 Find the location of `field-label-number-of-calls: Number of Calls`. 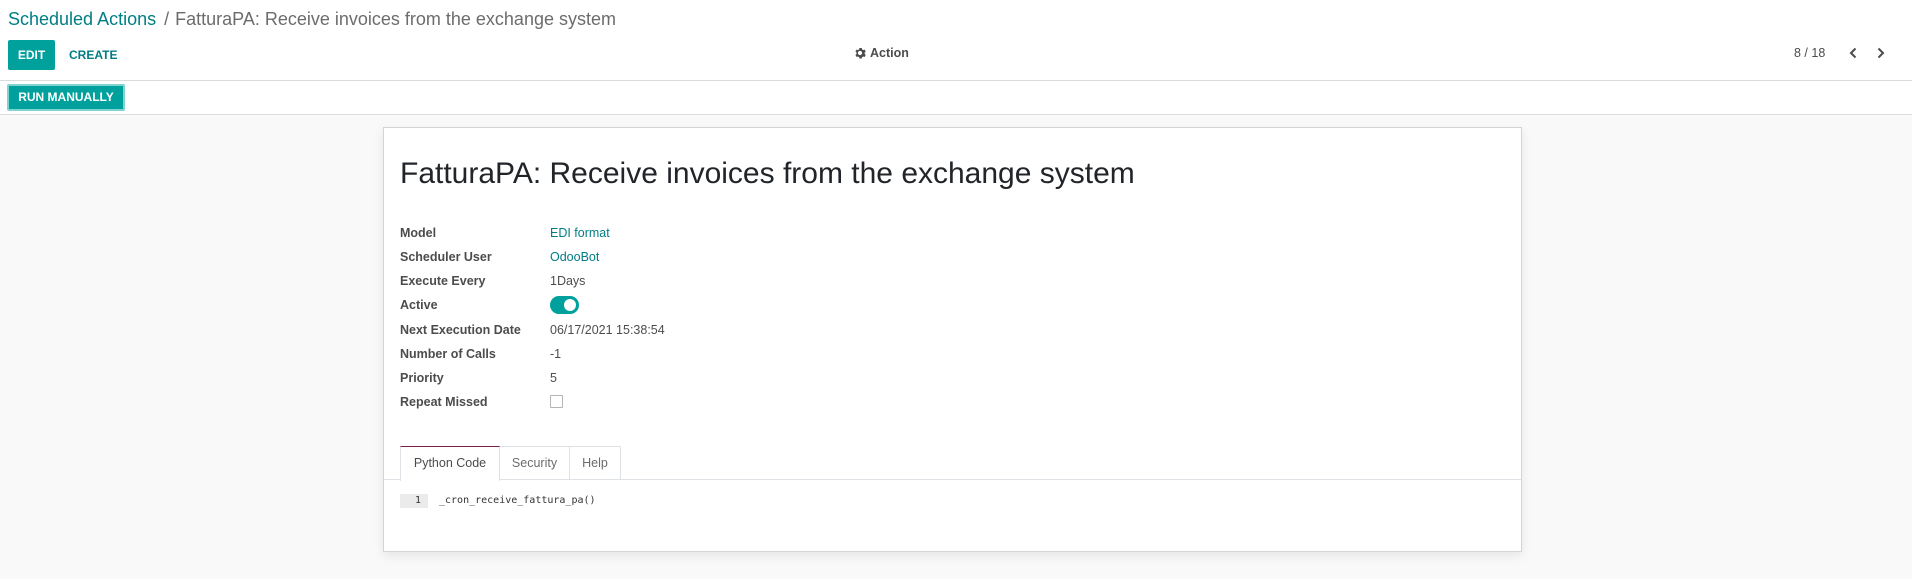

field-label-number-of-calls: Number of Calls is located at coordinates (448, 354).